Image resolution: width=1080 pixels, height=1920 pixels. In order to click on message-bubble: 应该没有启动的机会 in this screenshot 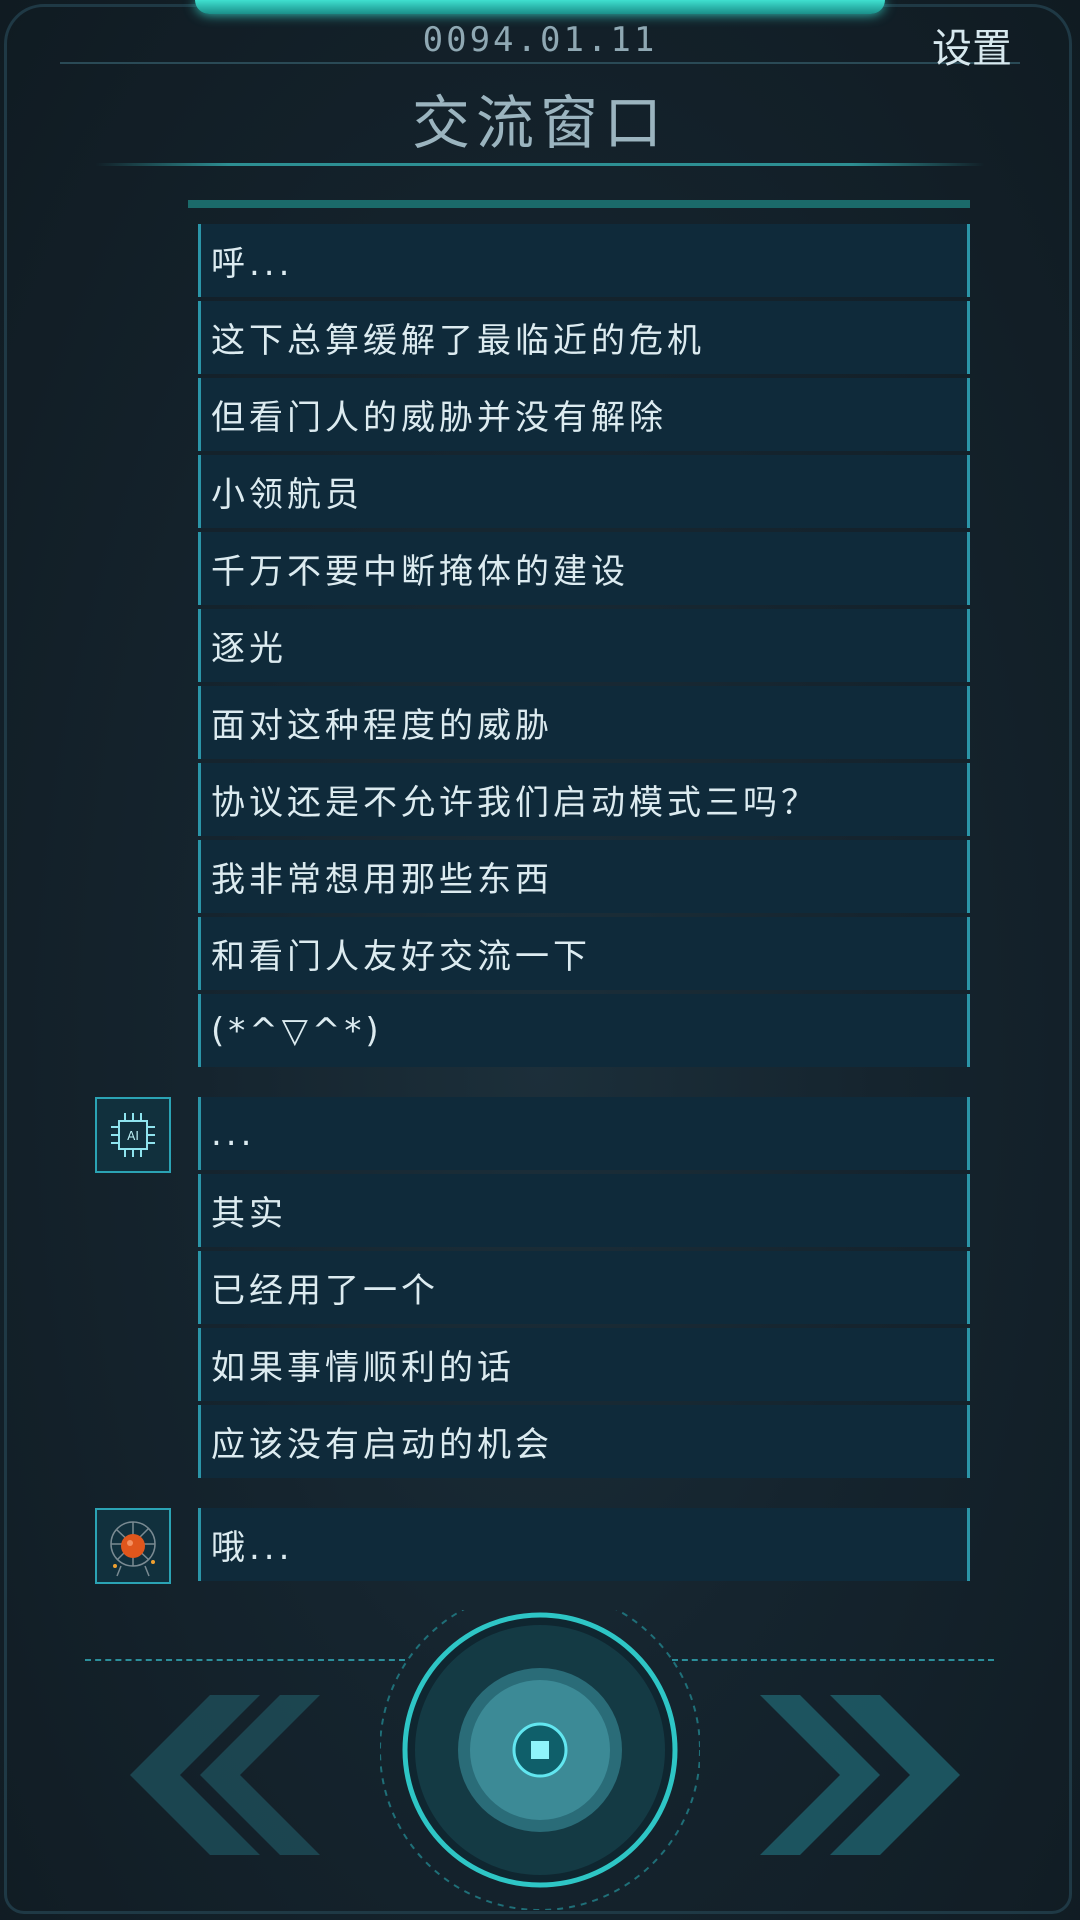, I will do `click(584, 1441)`.